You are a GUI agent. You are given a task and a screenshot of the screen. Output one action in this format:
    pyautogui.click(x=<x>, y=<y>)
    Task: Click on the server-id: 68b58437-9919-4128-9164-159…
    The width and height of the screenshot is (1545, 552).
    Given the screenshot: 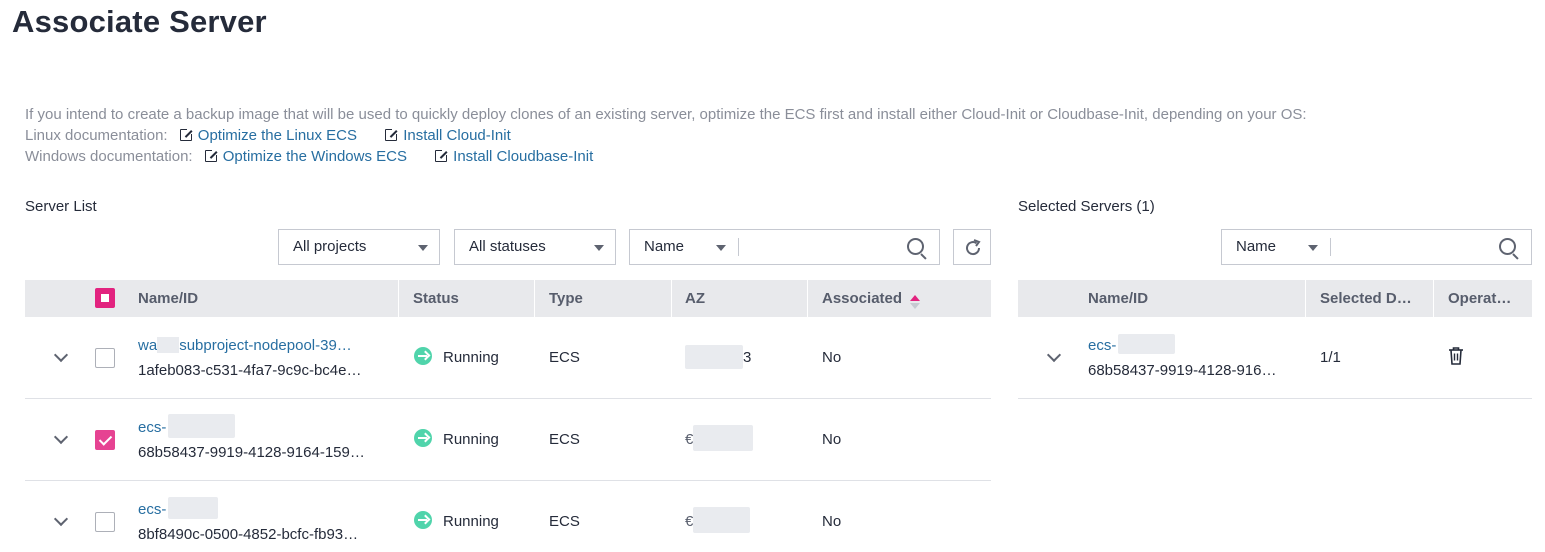 What is the action you would take?
    pyautogui.click(x=251, y=452)
    